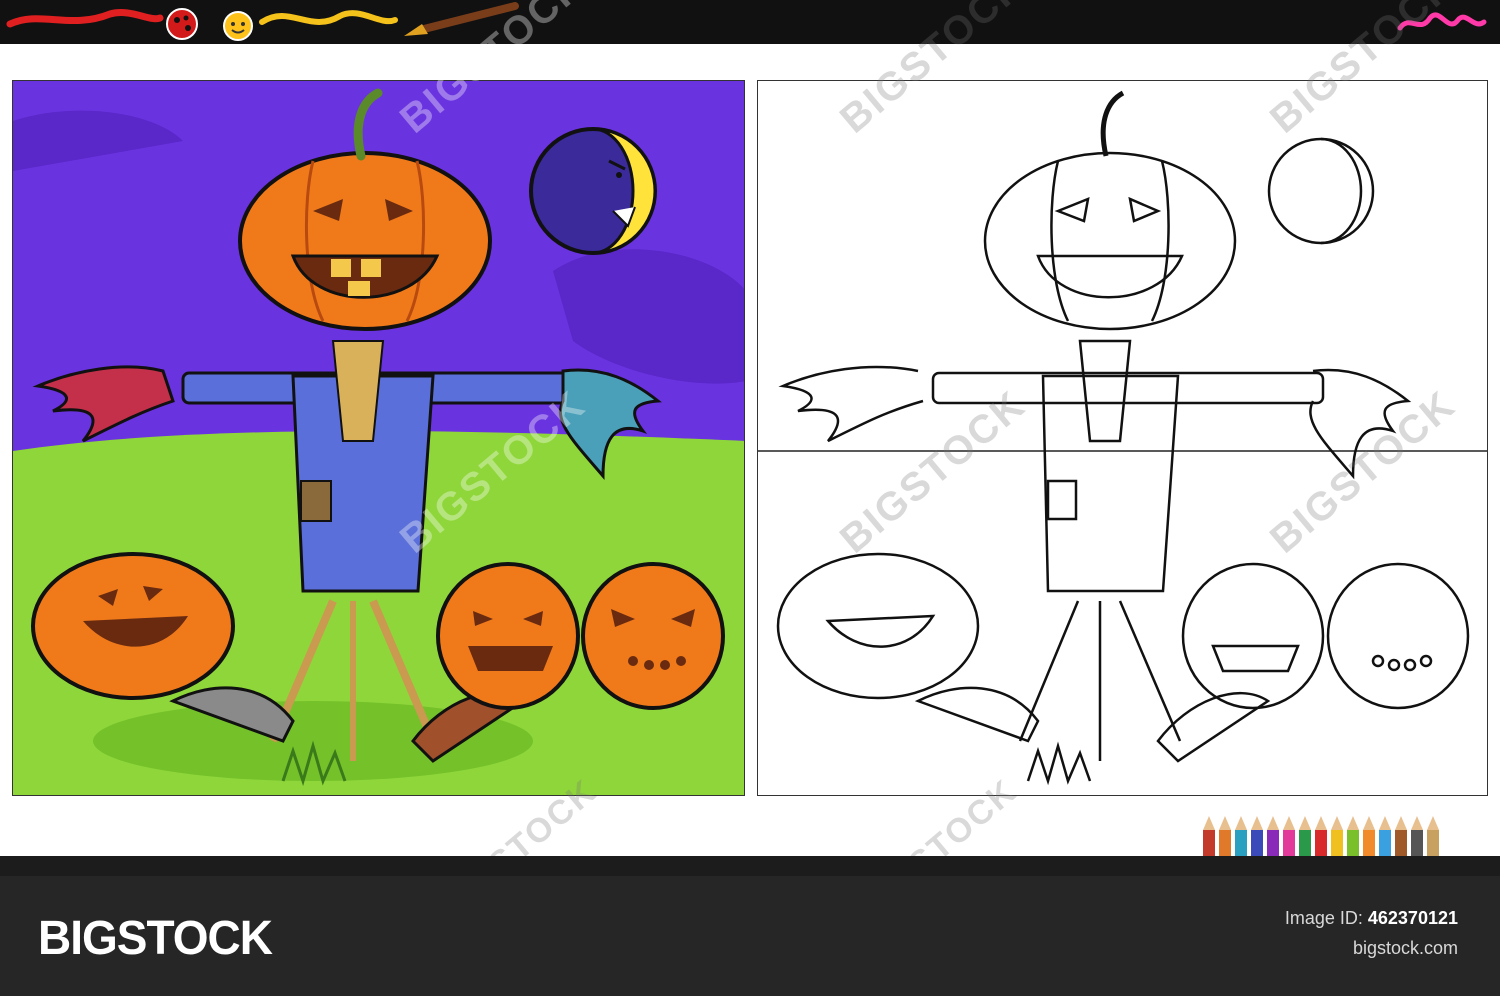  What do you see at coordinates (1323, 918) in the screenshot?
I see `image-id-label: Image ID:` at bounding box center [1323, 918].